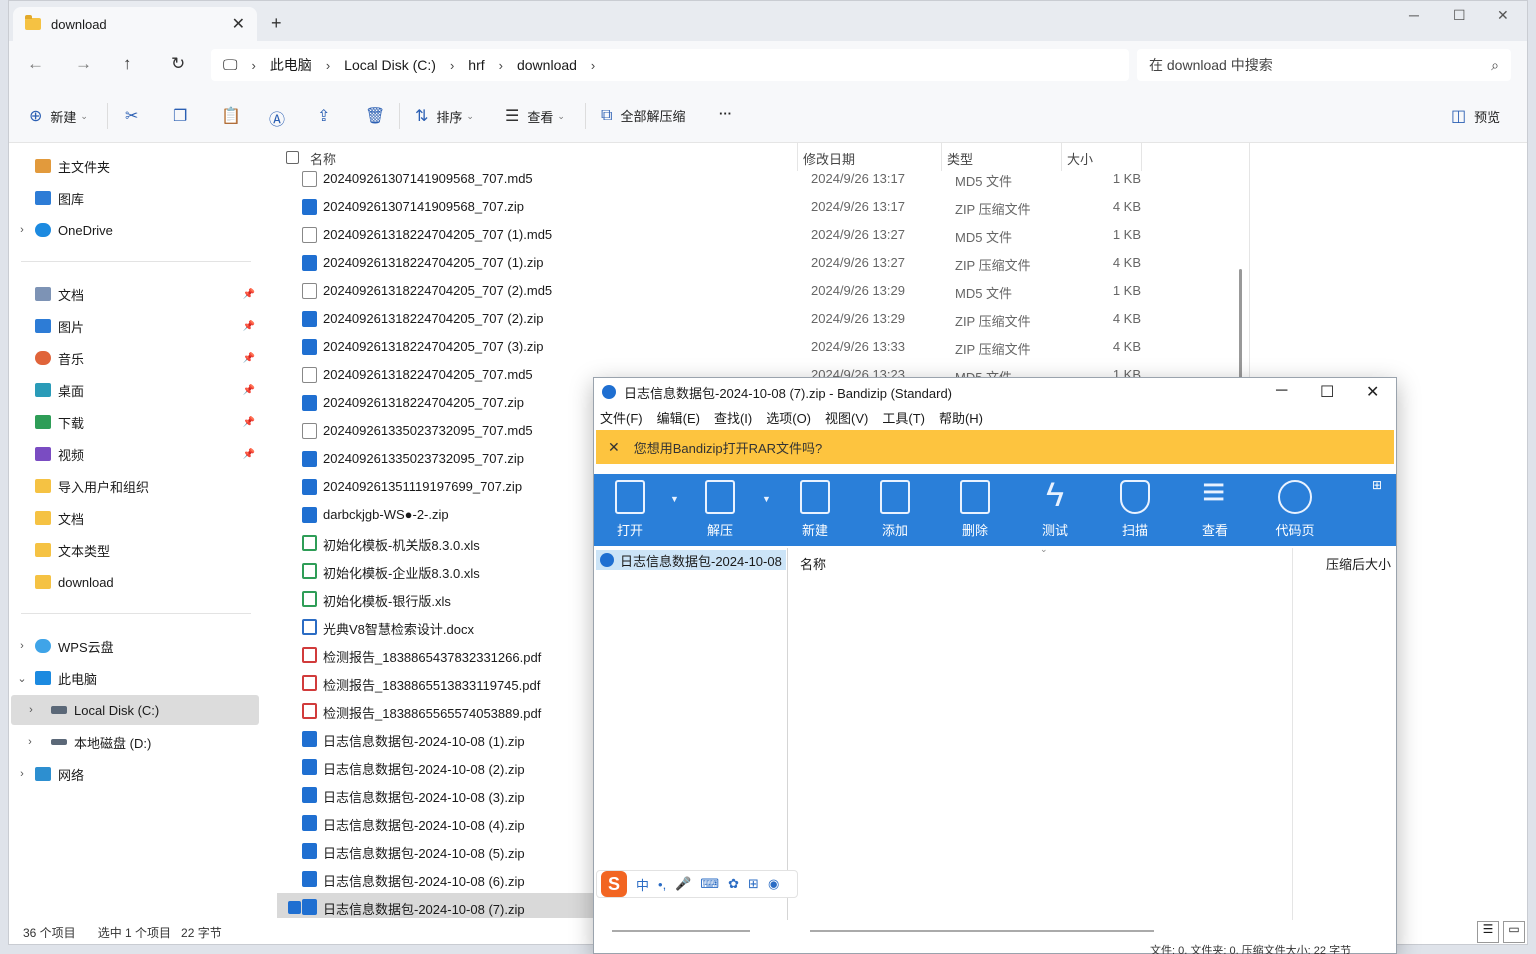 This screenshot has width=1536, height=954. What do you see at coordinates (725, 113) in the screenshot?
I see `more-options-button: ···` at bounding box center [725, 113].